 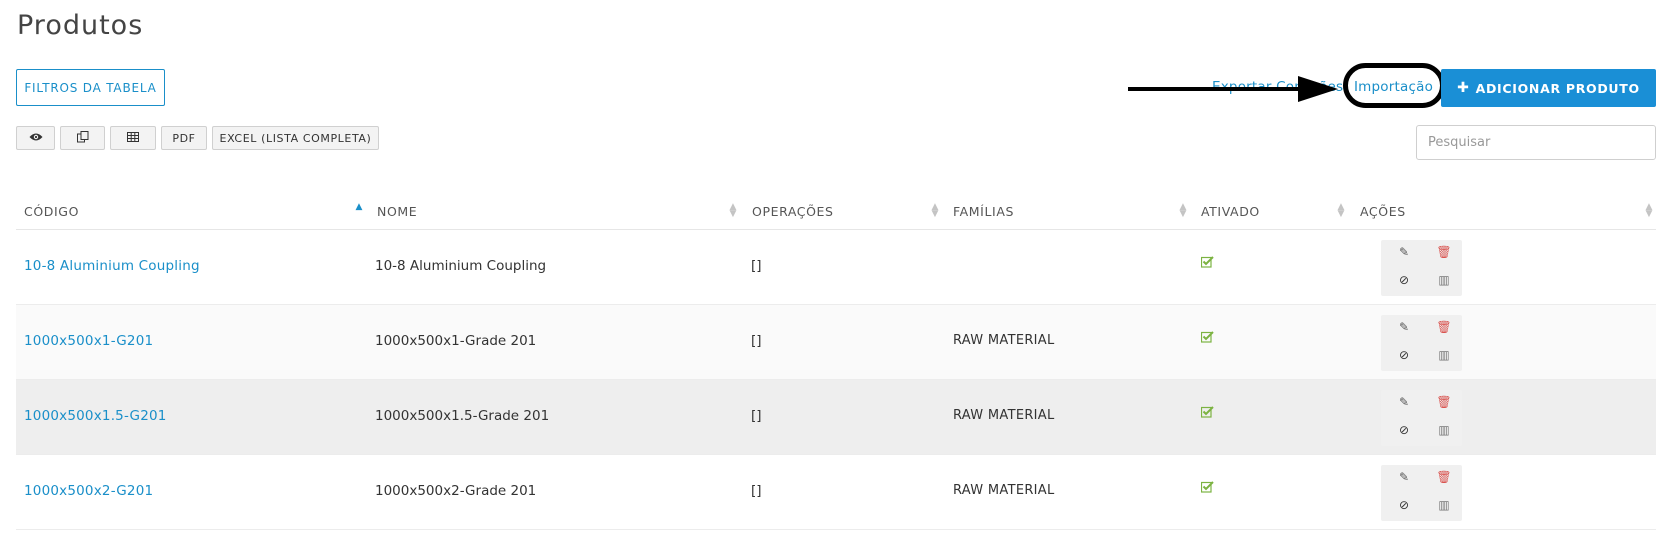 What do you see at coordinates (397, 211) in the screenshot?
I see `header-name: NOME` at bounding box center [397, 211].